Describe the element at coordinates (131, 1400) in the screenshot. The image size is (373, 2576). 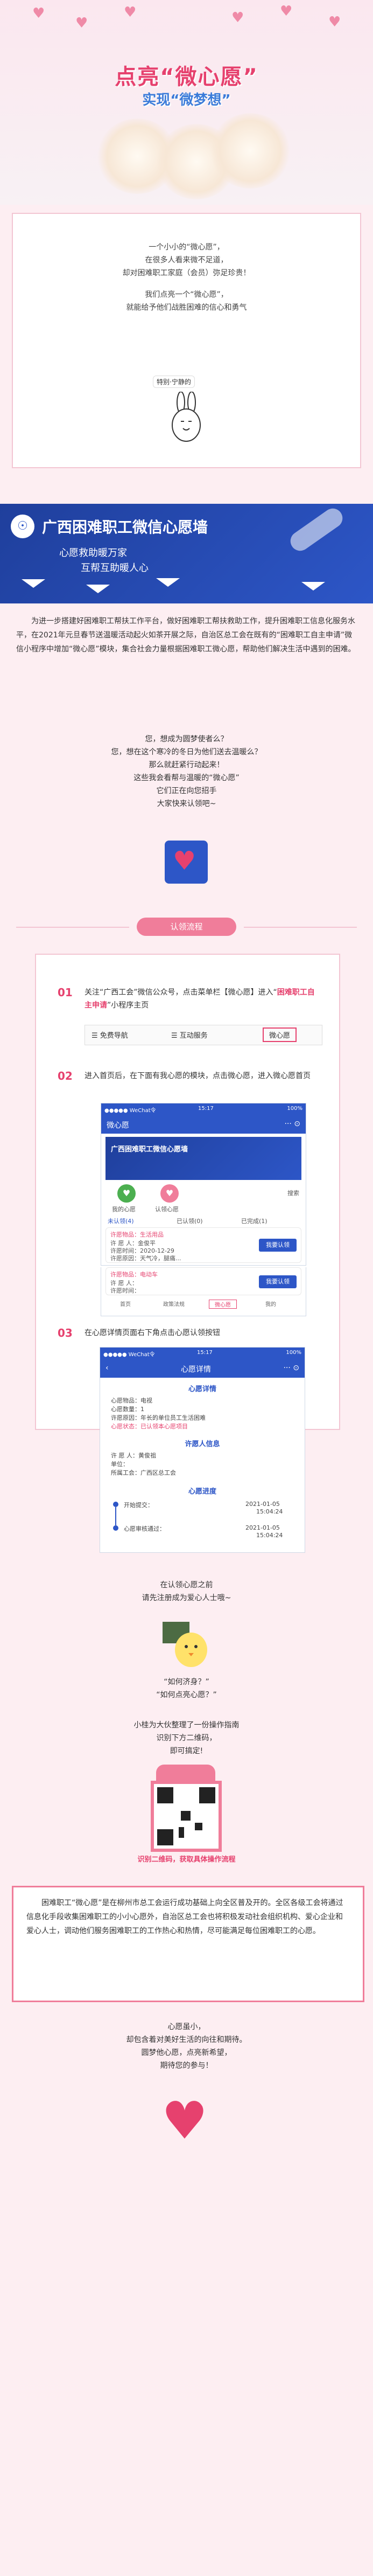
I see `detail-row: 心愿物品：电视` at that location.